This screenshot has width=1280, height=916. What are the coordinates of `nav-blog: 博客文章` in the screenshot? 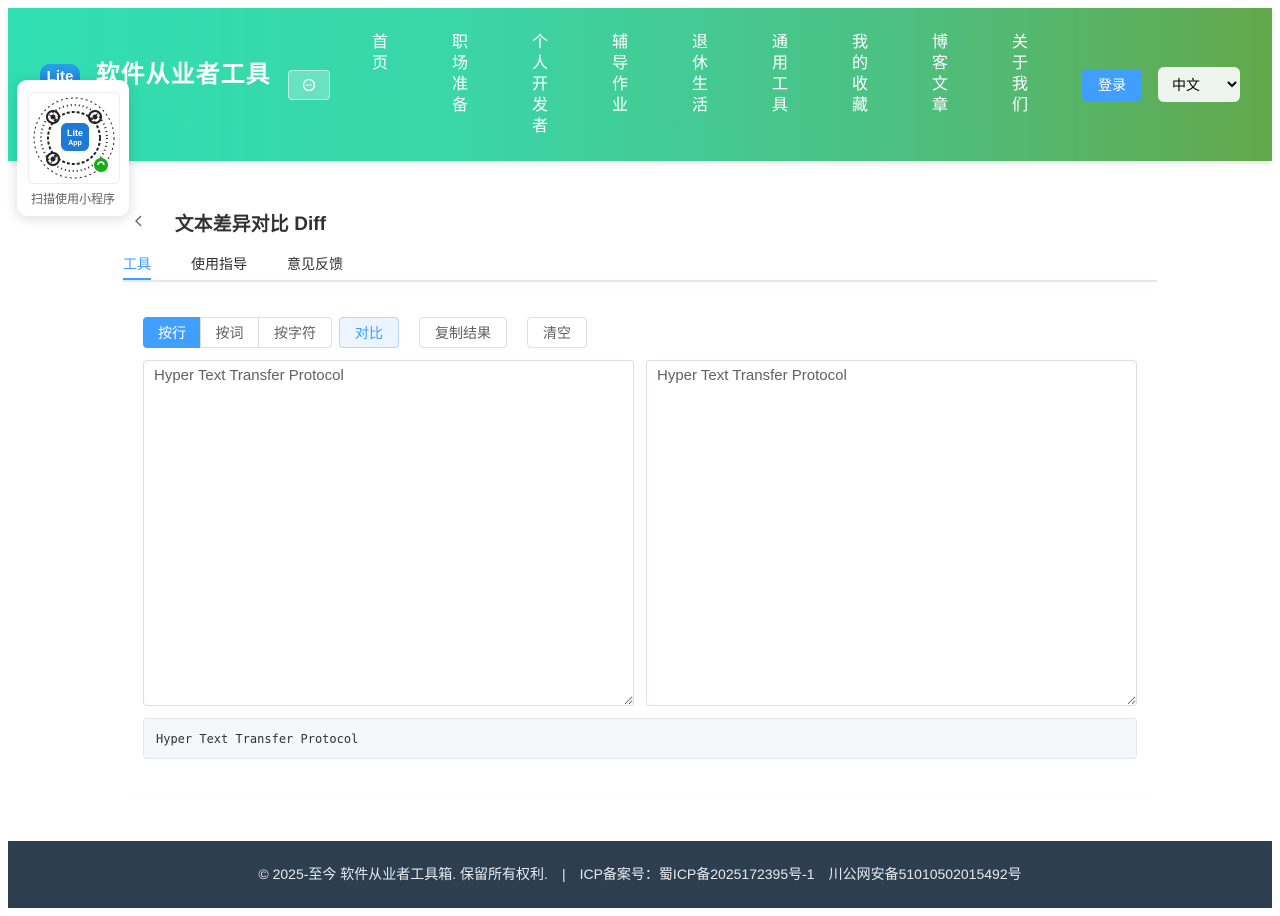 It's located at (940, 74).